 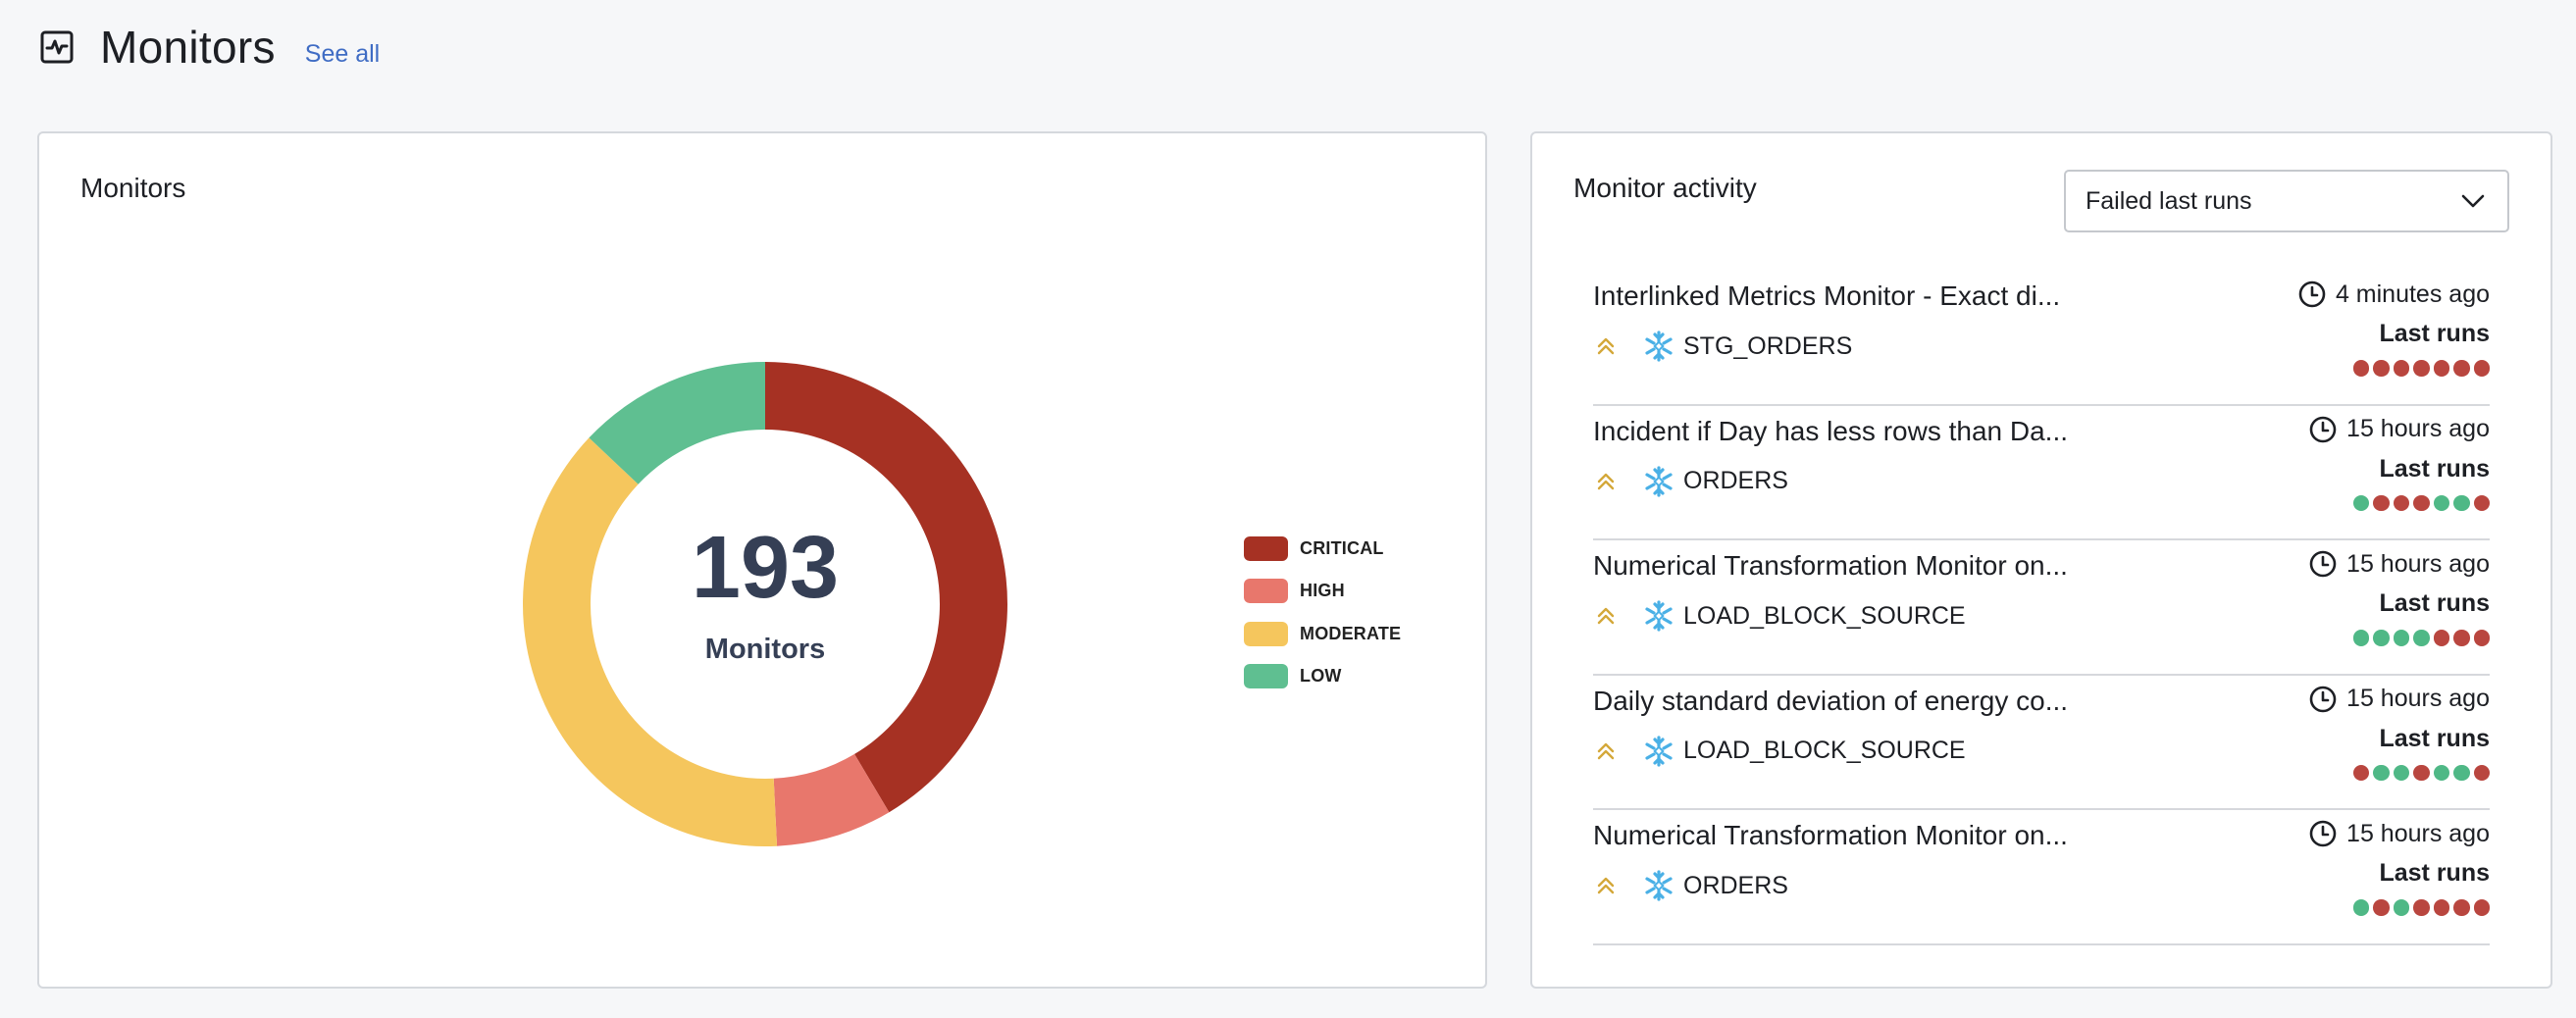 I want to click on monitor-activity-title: Monitor activity, so click(x=1665, y=188).